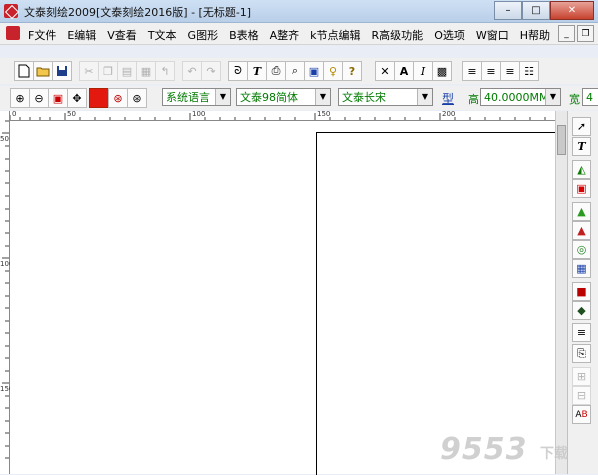 This screenshot has width=598, height=475. What do you see at coordinates (423, 71) in the screenshot?
I see `italic-icon: I` at bounding box center [423, 71].